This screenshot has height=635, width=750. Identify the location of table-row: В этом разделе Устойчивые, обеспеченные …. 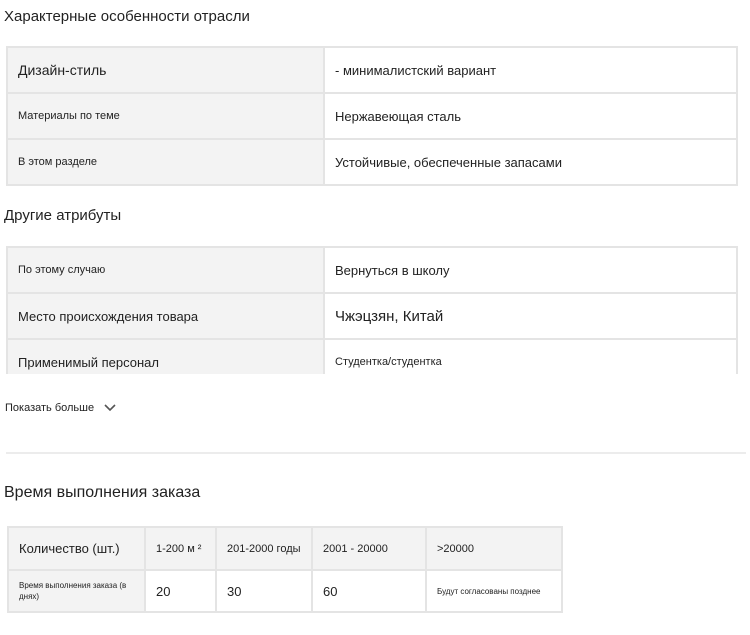
(372, 162).